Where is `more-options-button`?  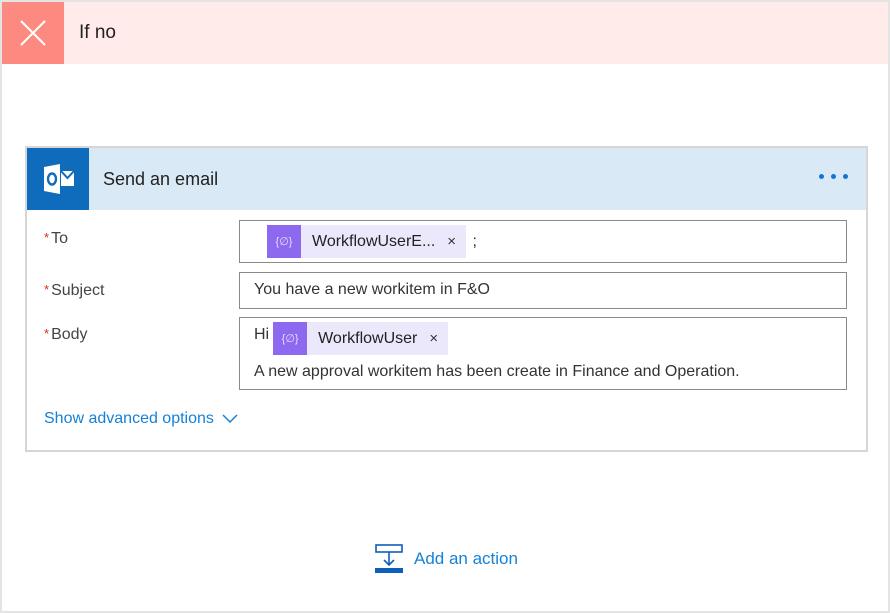 more-options-button is located at coordinates (833, 176).